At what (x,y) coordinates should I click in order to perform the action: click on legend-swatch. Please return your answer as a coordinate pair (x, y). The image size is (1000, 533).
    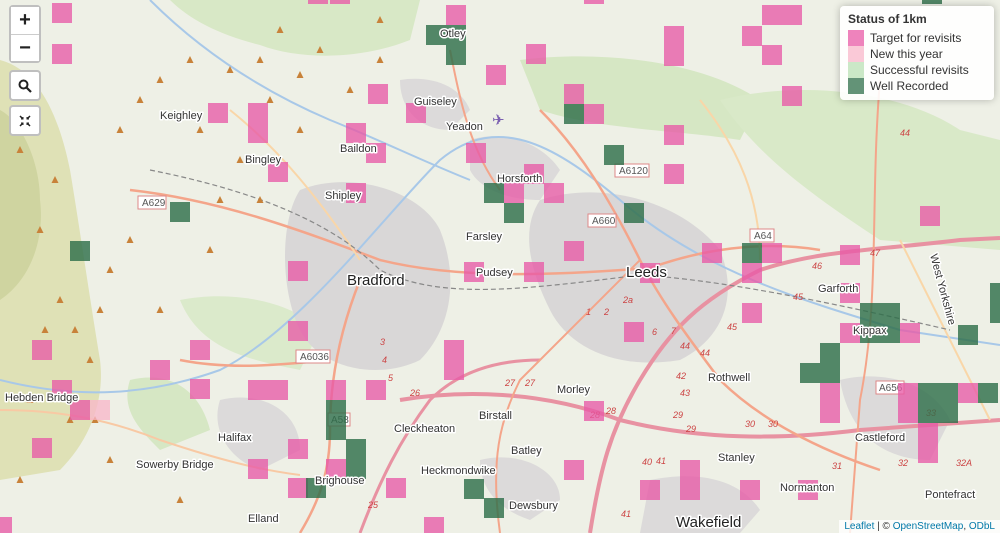
    Looking at the image, I should click on (856, 70).